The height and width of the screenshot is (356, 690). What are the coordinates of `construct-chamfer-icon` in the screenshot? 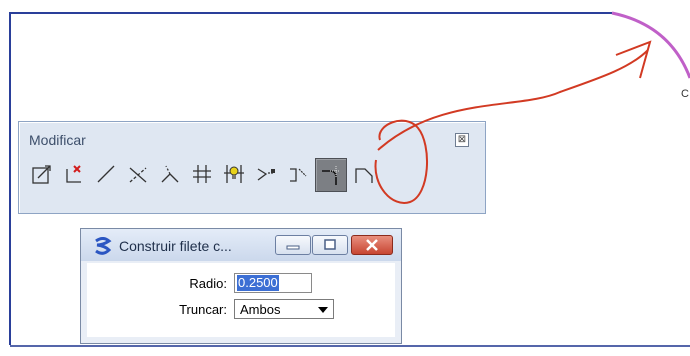 It's located at (364, 175).